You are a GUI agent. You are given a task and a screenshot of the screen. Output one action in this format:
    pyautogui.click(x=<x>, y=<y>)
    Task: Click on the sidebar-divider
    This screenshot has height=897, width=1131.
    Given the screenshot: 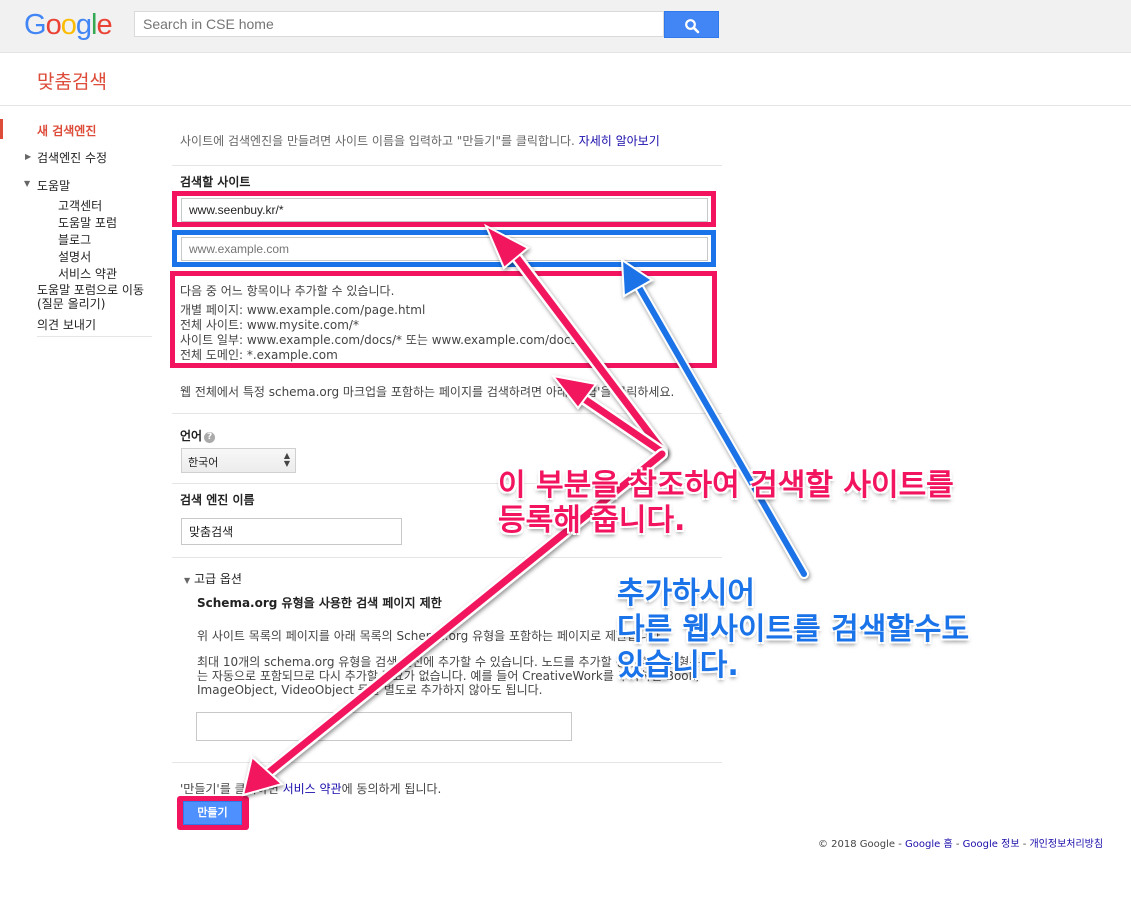 What is the action you would take?
    pyautogui.click(x=94, y=336)
    